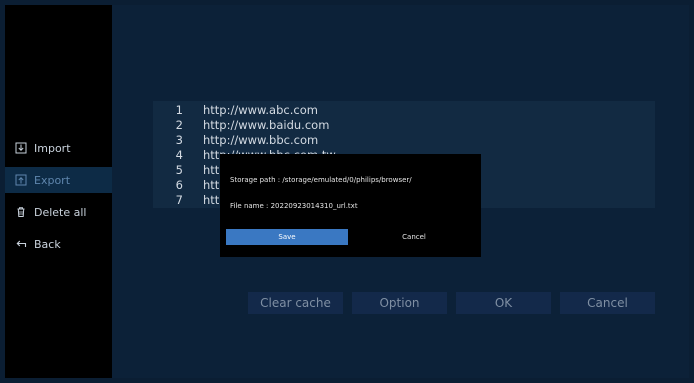  I want to click on sidebar-item-import: Import, so click(58, 148).